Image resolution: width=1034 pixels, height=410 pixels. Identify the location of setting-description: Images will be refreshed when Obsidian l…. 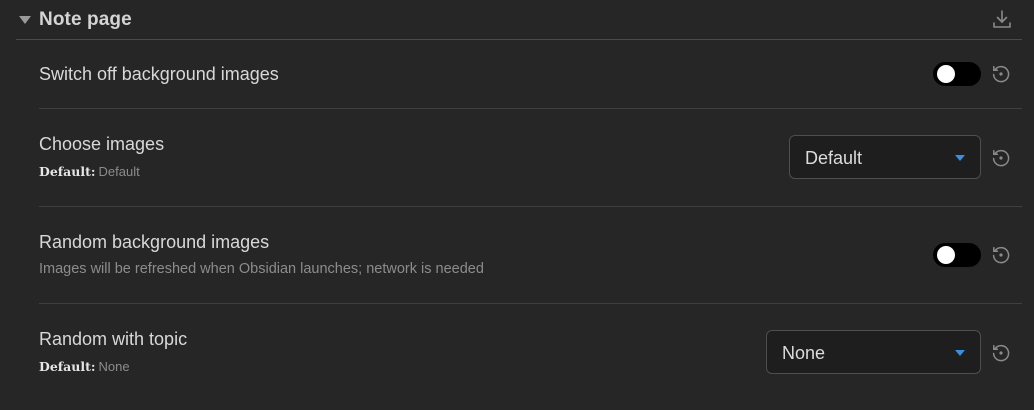
(261, 269).